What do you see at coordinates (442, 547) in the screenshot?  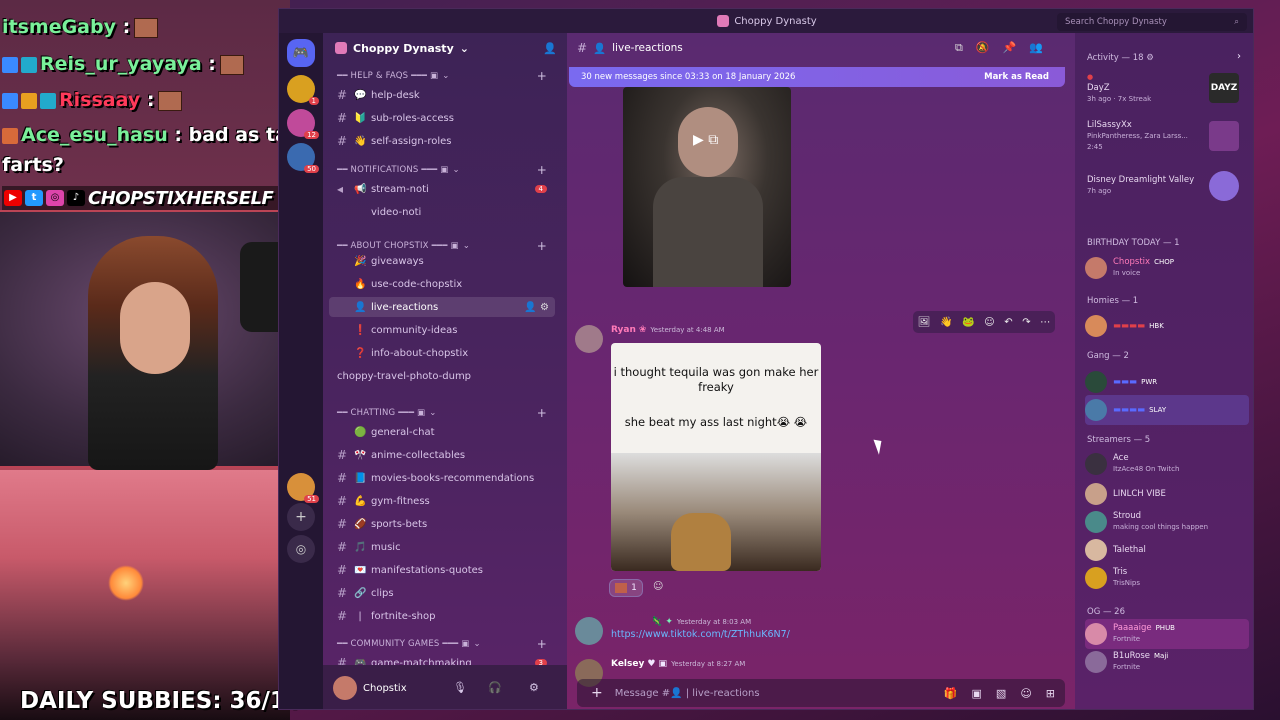 I see `channel-music: # 🎵 music` at bounding box center [442, 547].